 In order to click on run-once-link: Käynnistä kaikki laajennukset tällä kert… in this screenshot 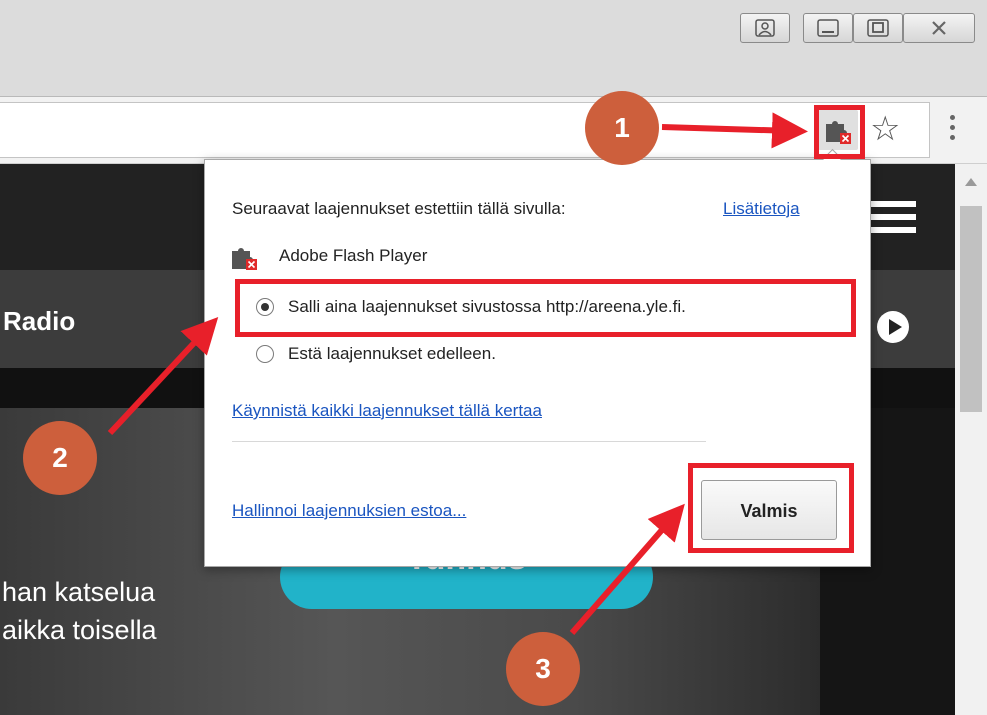, I will do `click(387, 411)`.